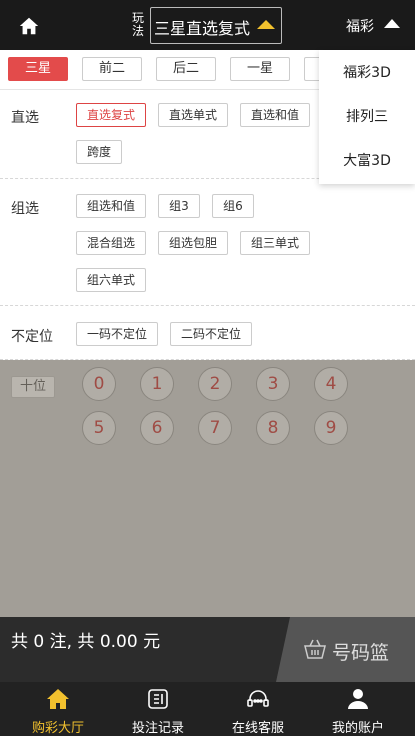 The height and width of the screenshot is (736, 415). Describe the element at coordinates (358, 699) in the screenshot. I see `user-icon` at that location.